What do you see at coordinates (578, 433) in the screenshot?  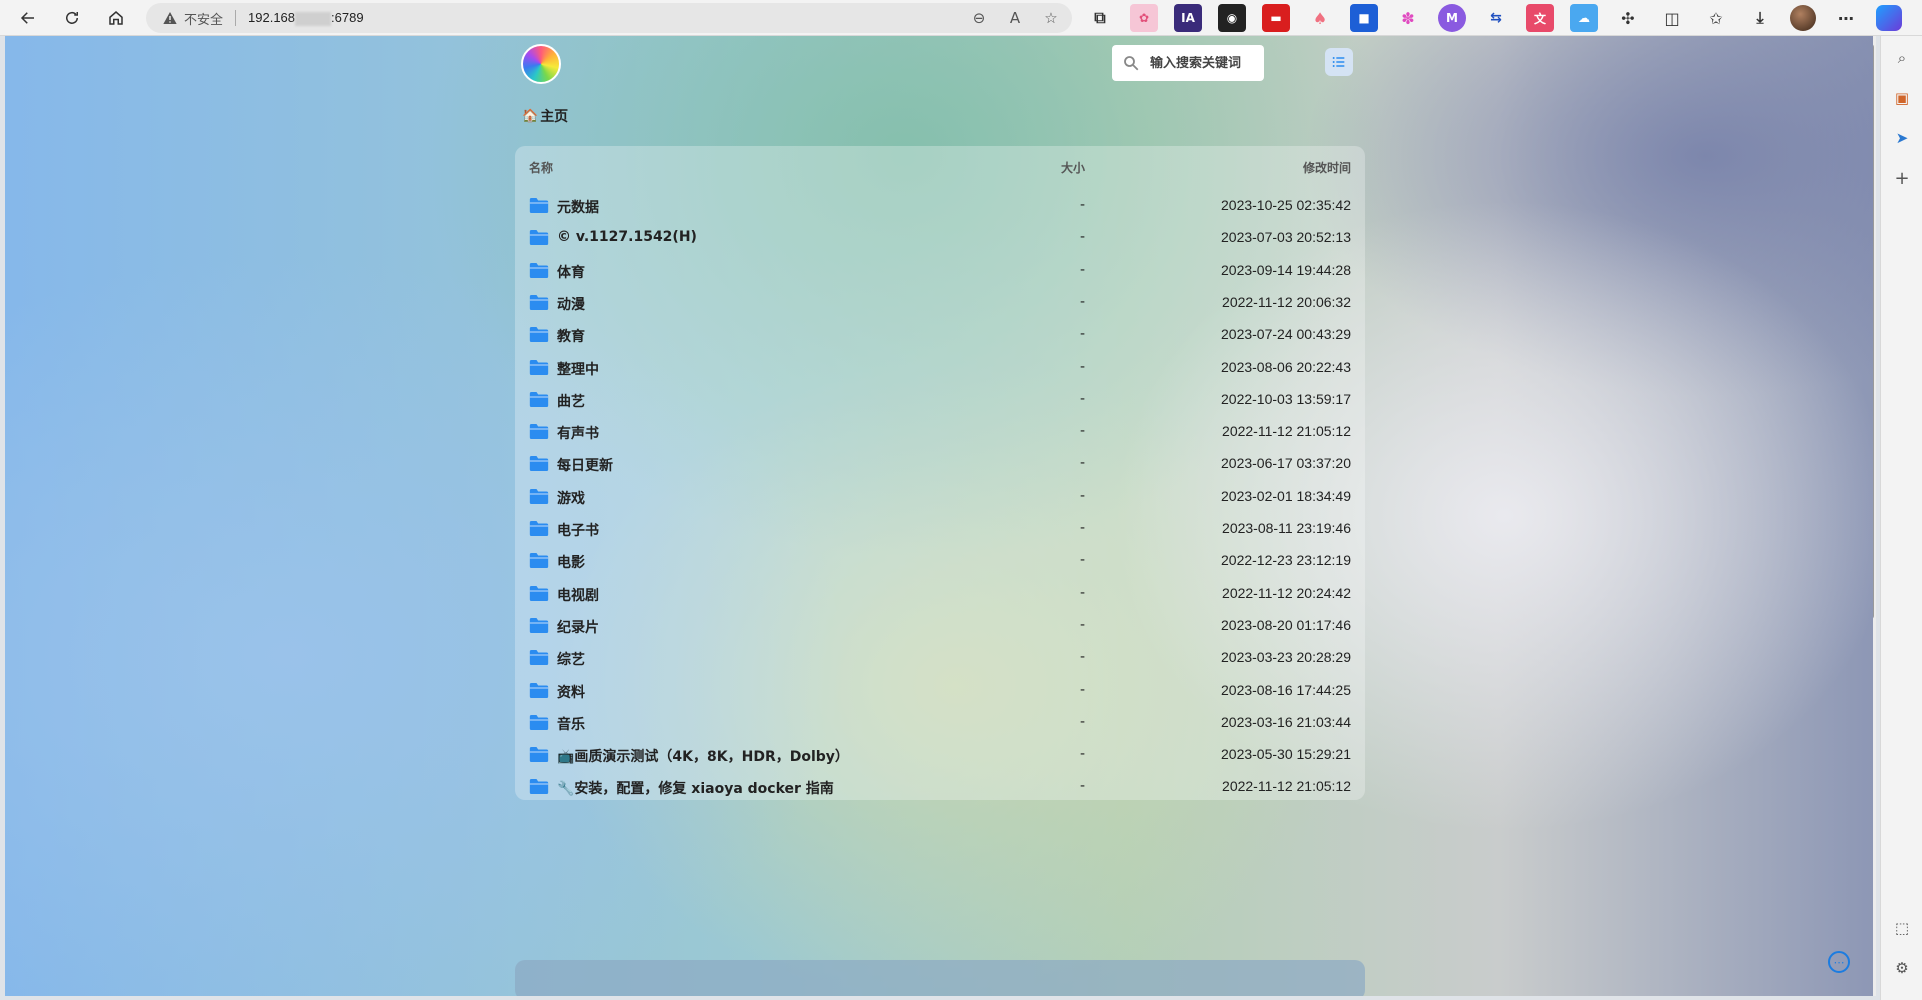 I see `row-name: 有声书` at bounding box center [578, 433].